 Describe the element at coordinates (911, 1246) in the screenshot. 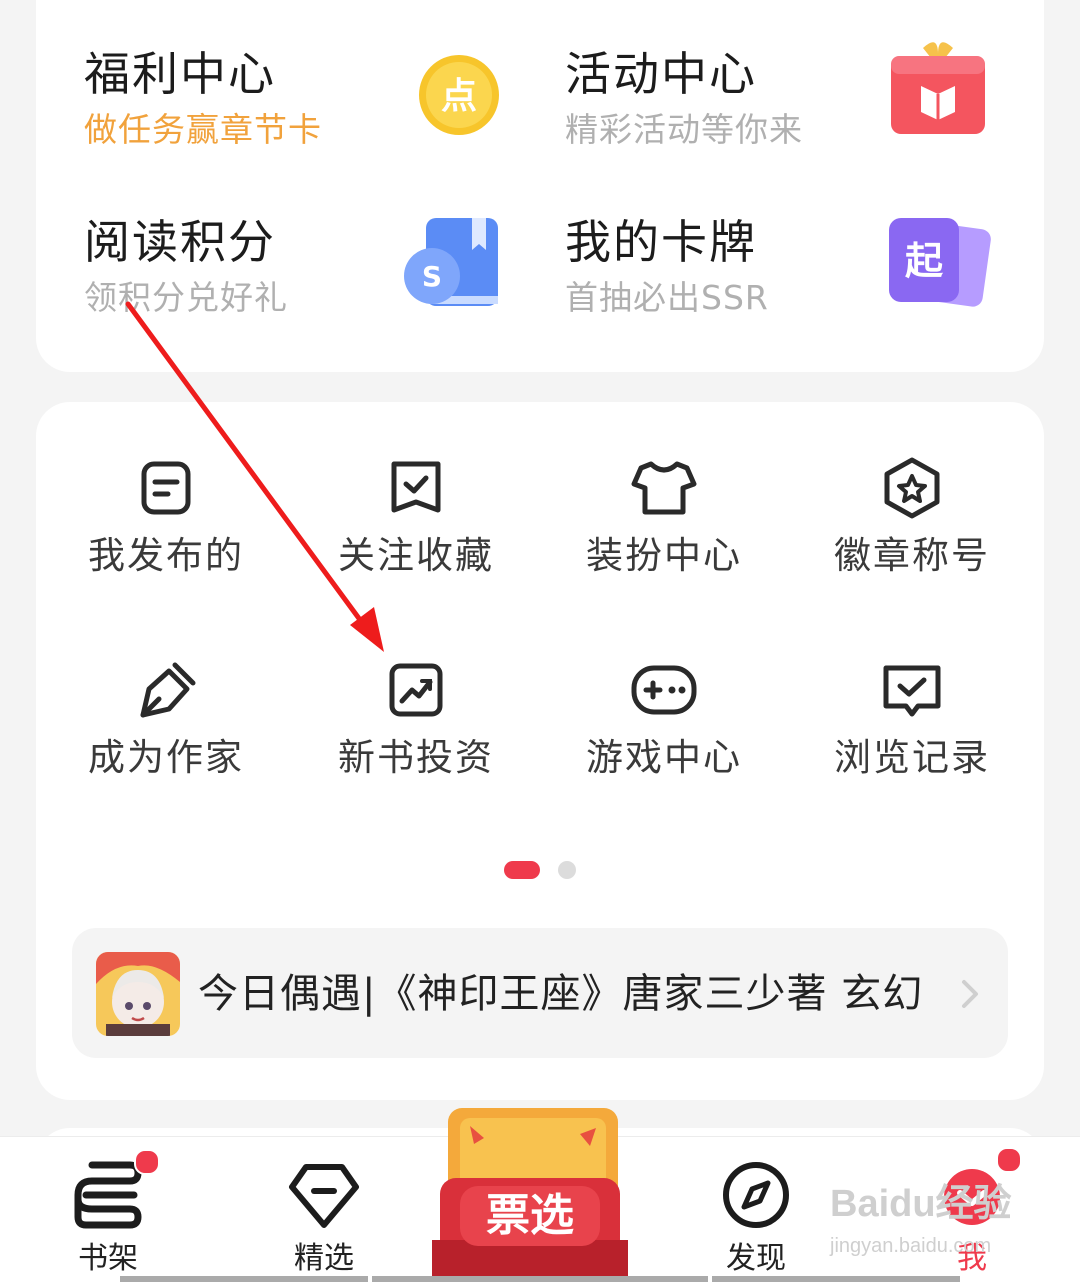

I see `watermark-url: jingyan.baidu.com` at that location.